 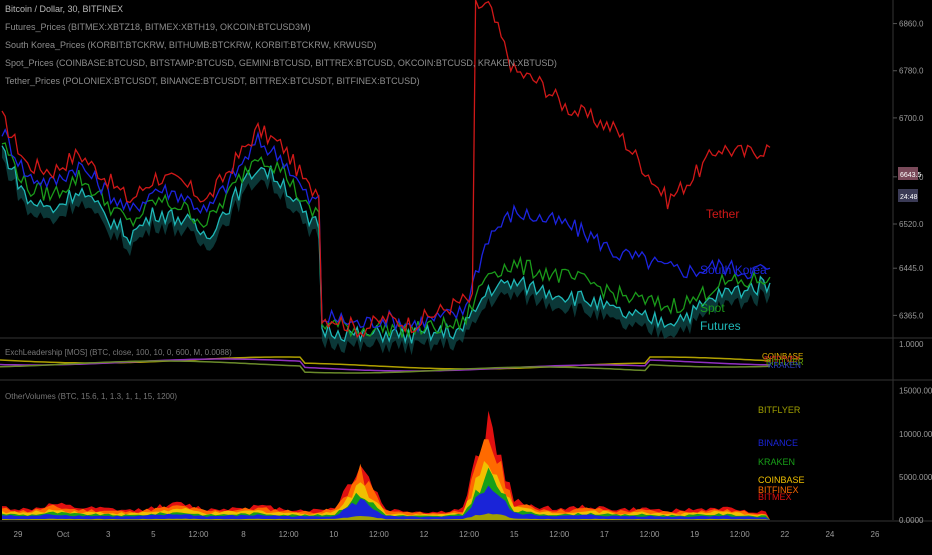 What do you see at coordinates (514, 534) in the screenshot?
I see `x-tick-label: 15` at bounding box center [514, 534].